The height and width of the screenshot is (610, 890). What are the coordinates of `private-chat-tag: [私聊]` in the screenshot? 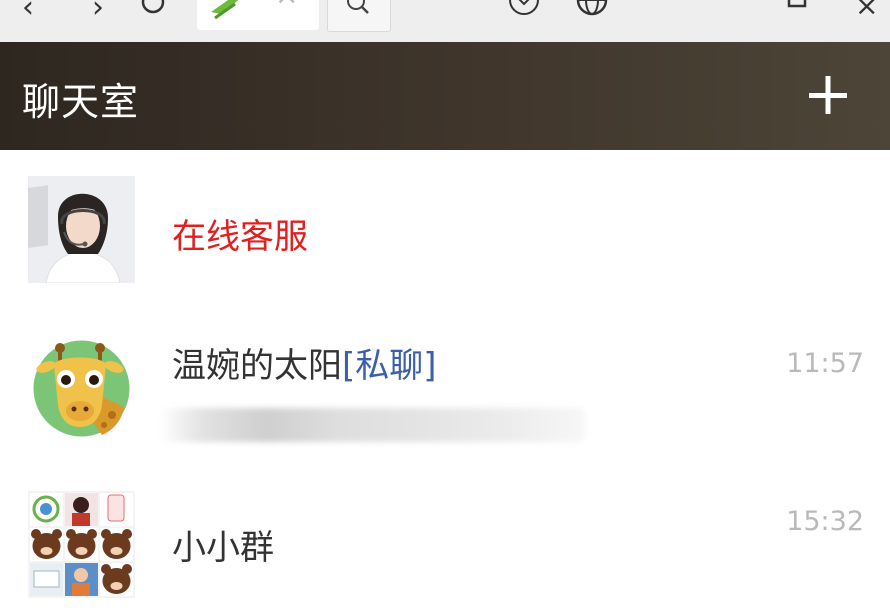 It's located at (389, 366).